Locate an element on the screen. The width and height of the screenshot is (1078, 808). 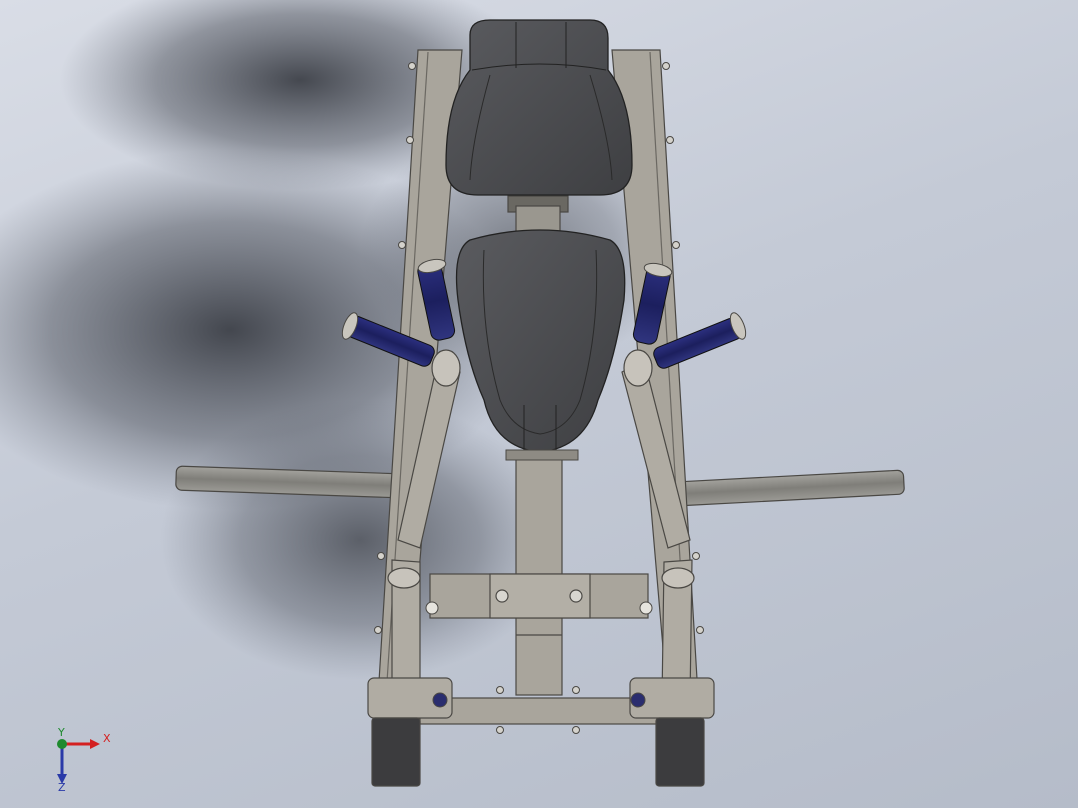
axis-triad: X Y Z is located at coordinates (84, 760).